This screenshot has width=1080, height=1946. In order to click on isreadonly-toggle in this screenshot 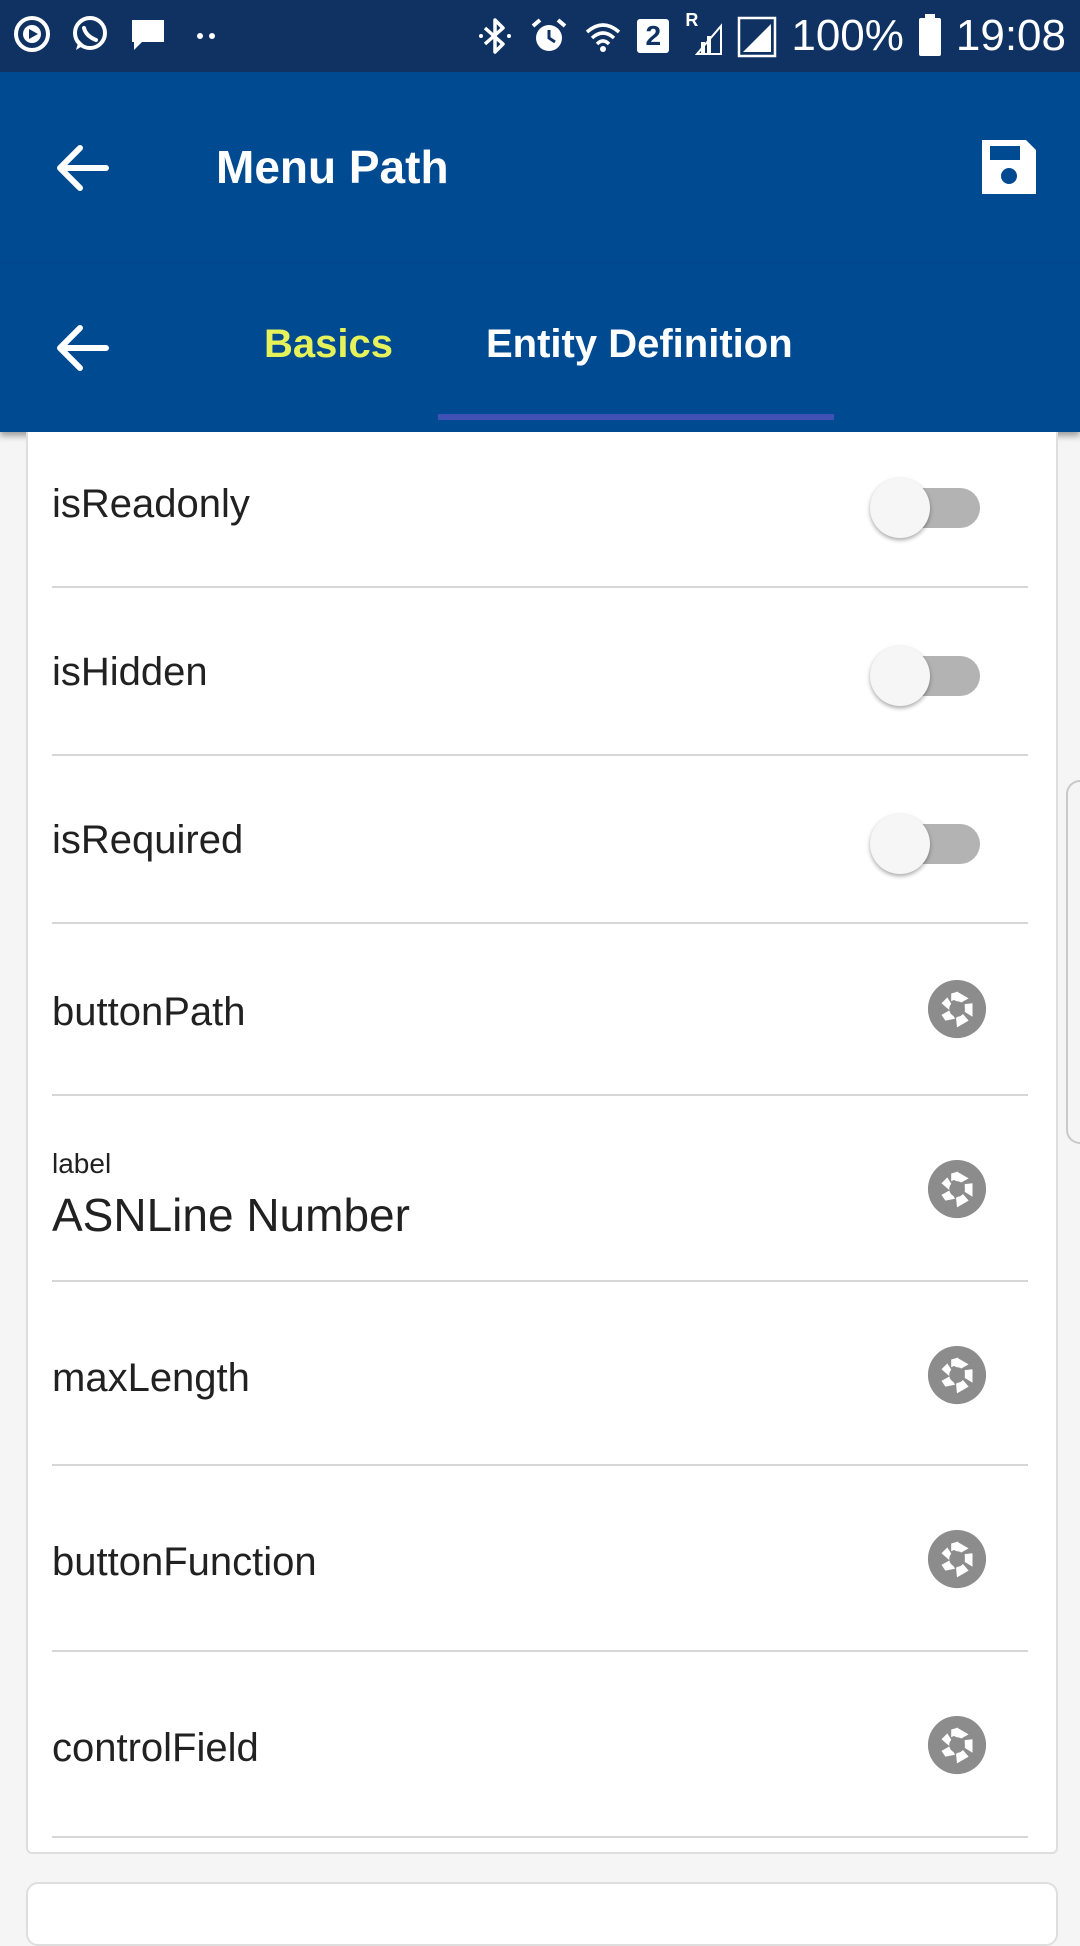, I will do `click(925, 508)`.